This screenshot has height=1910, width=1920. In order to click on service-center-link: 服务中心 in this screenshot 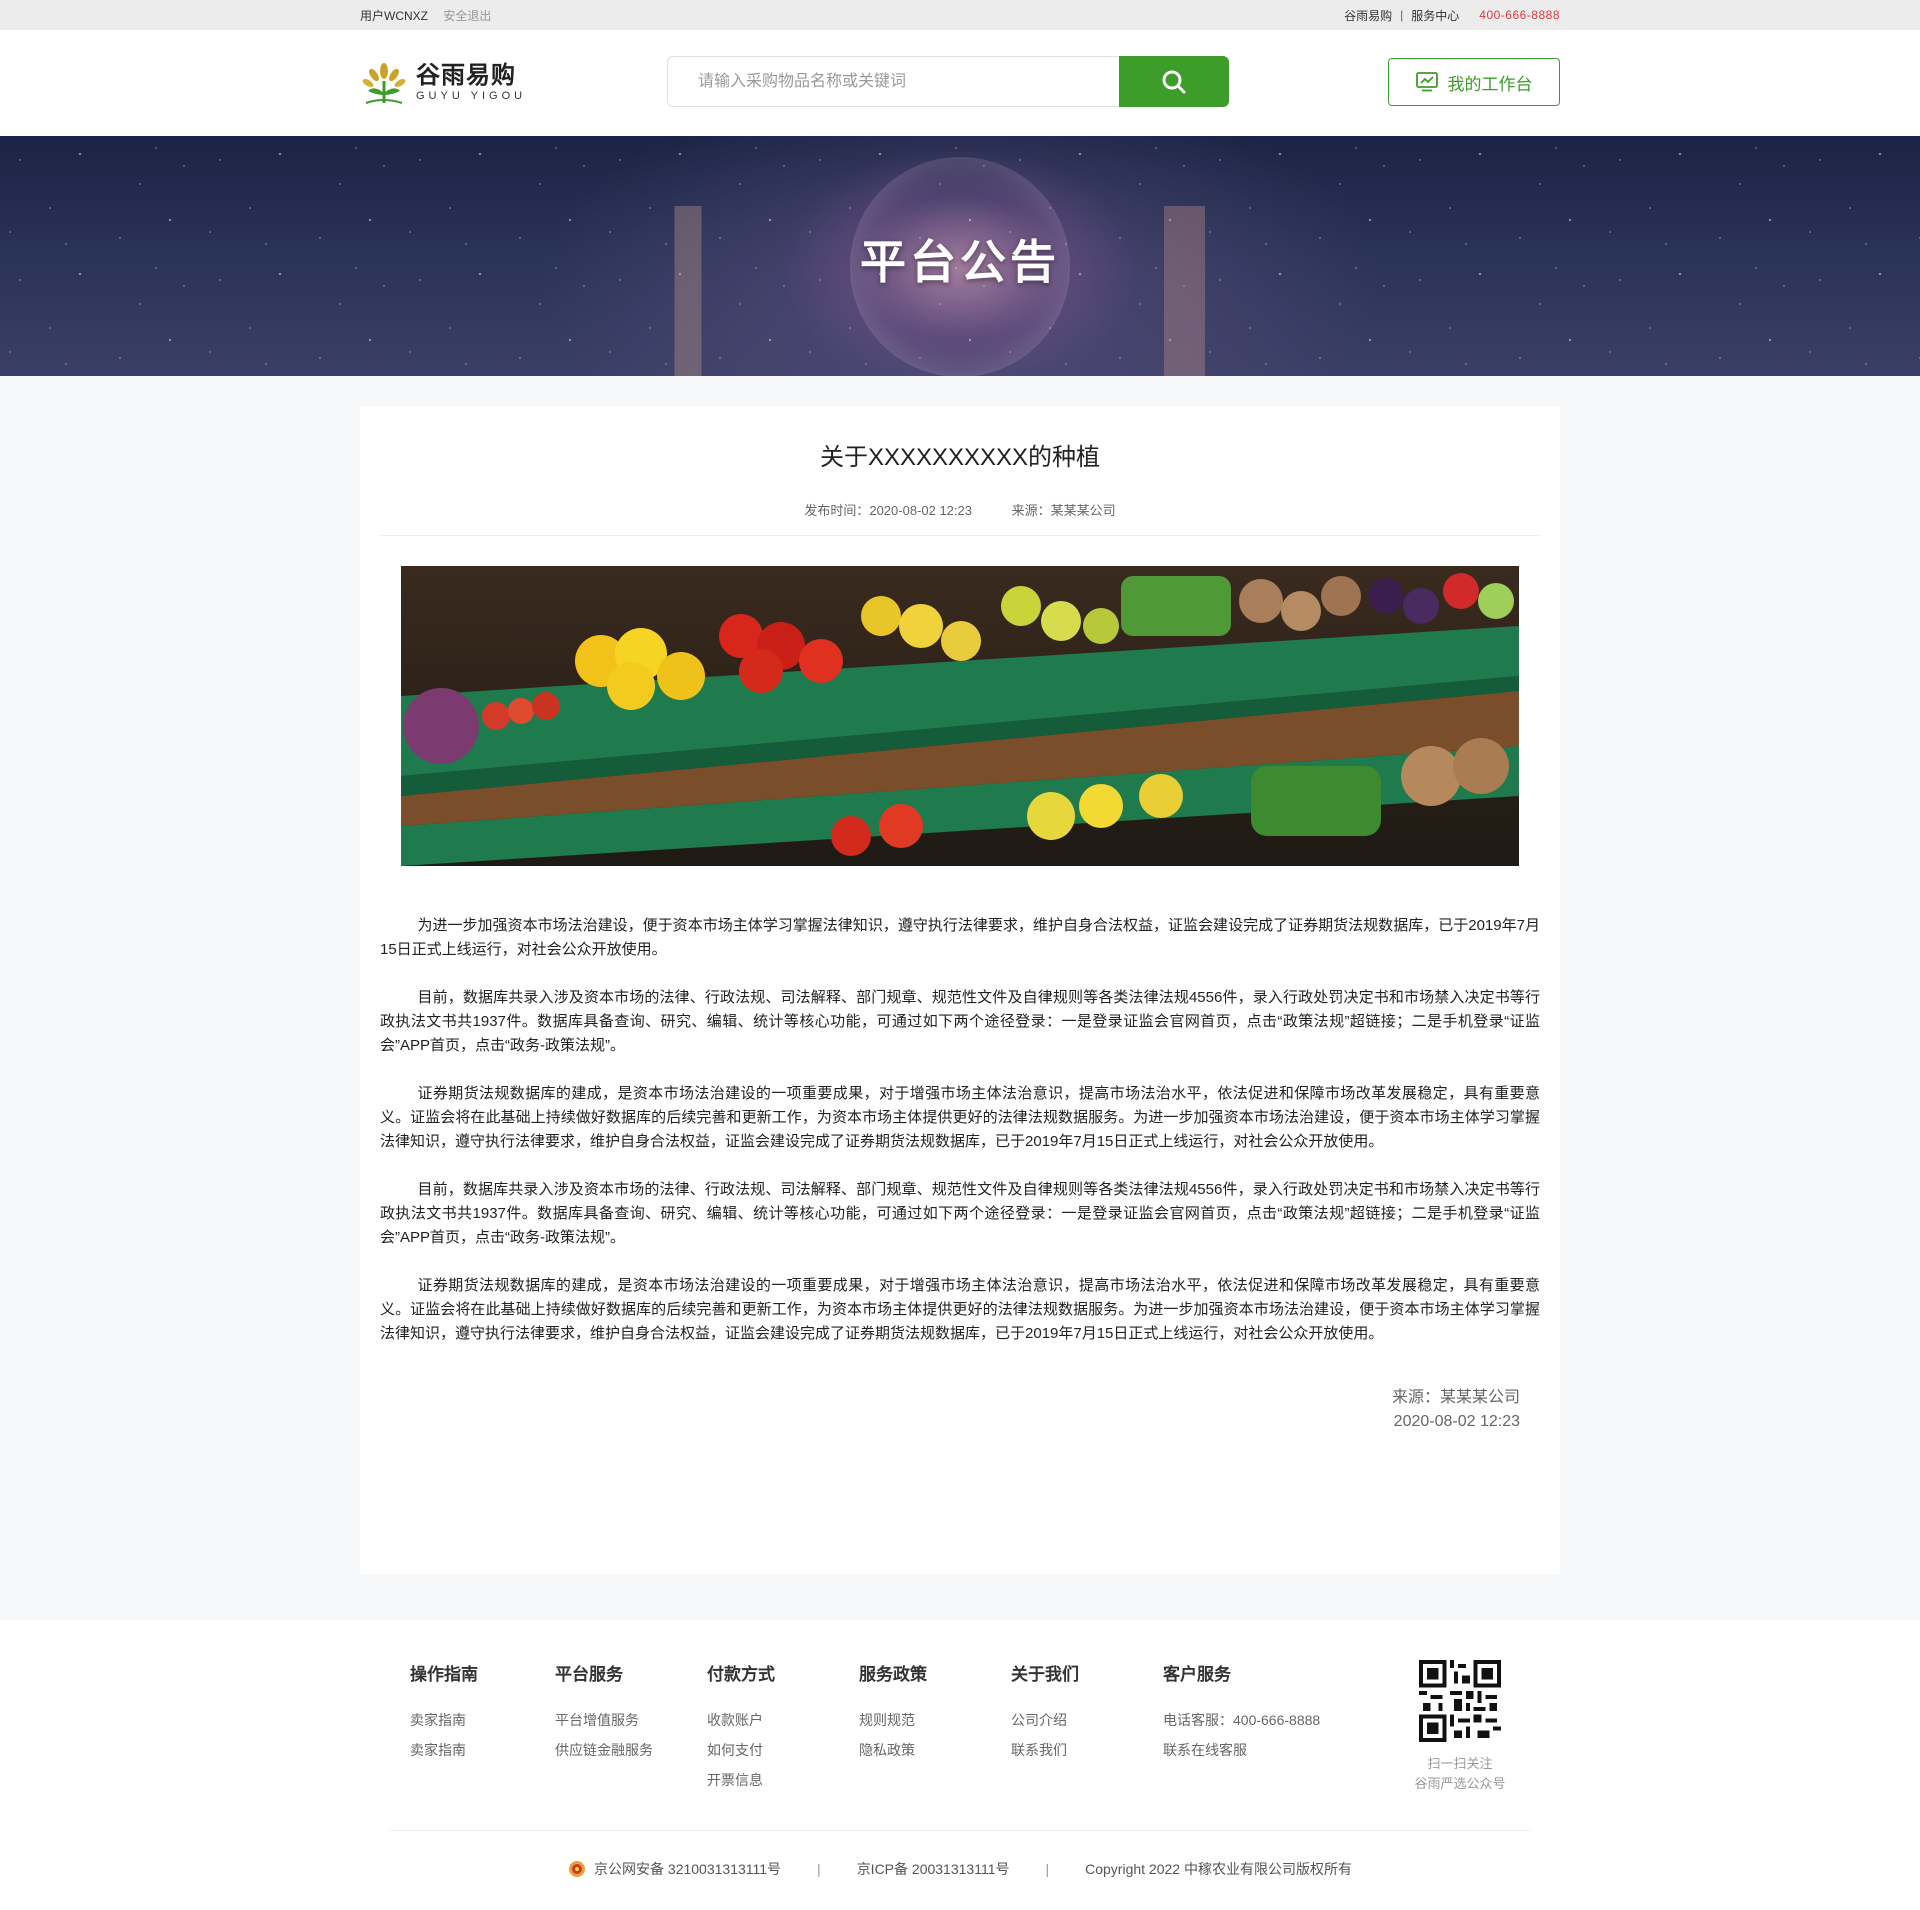, I will do `click(1435, 15)`.